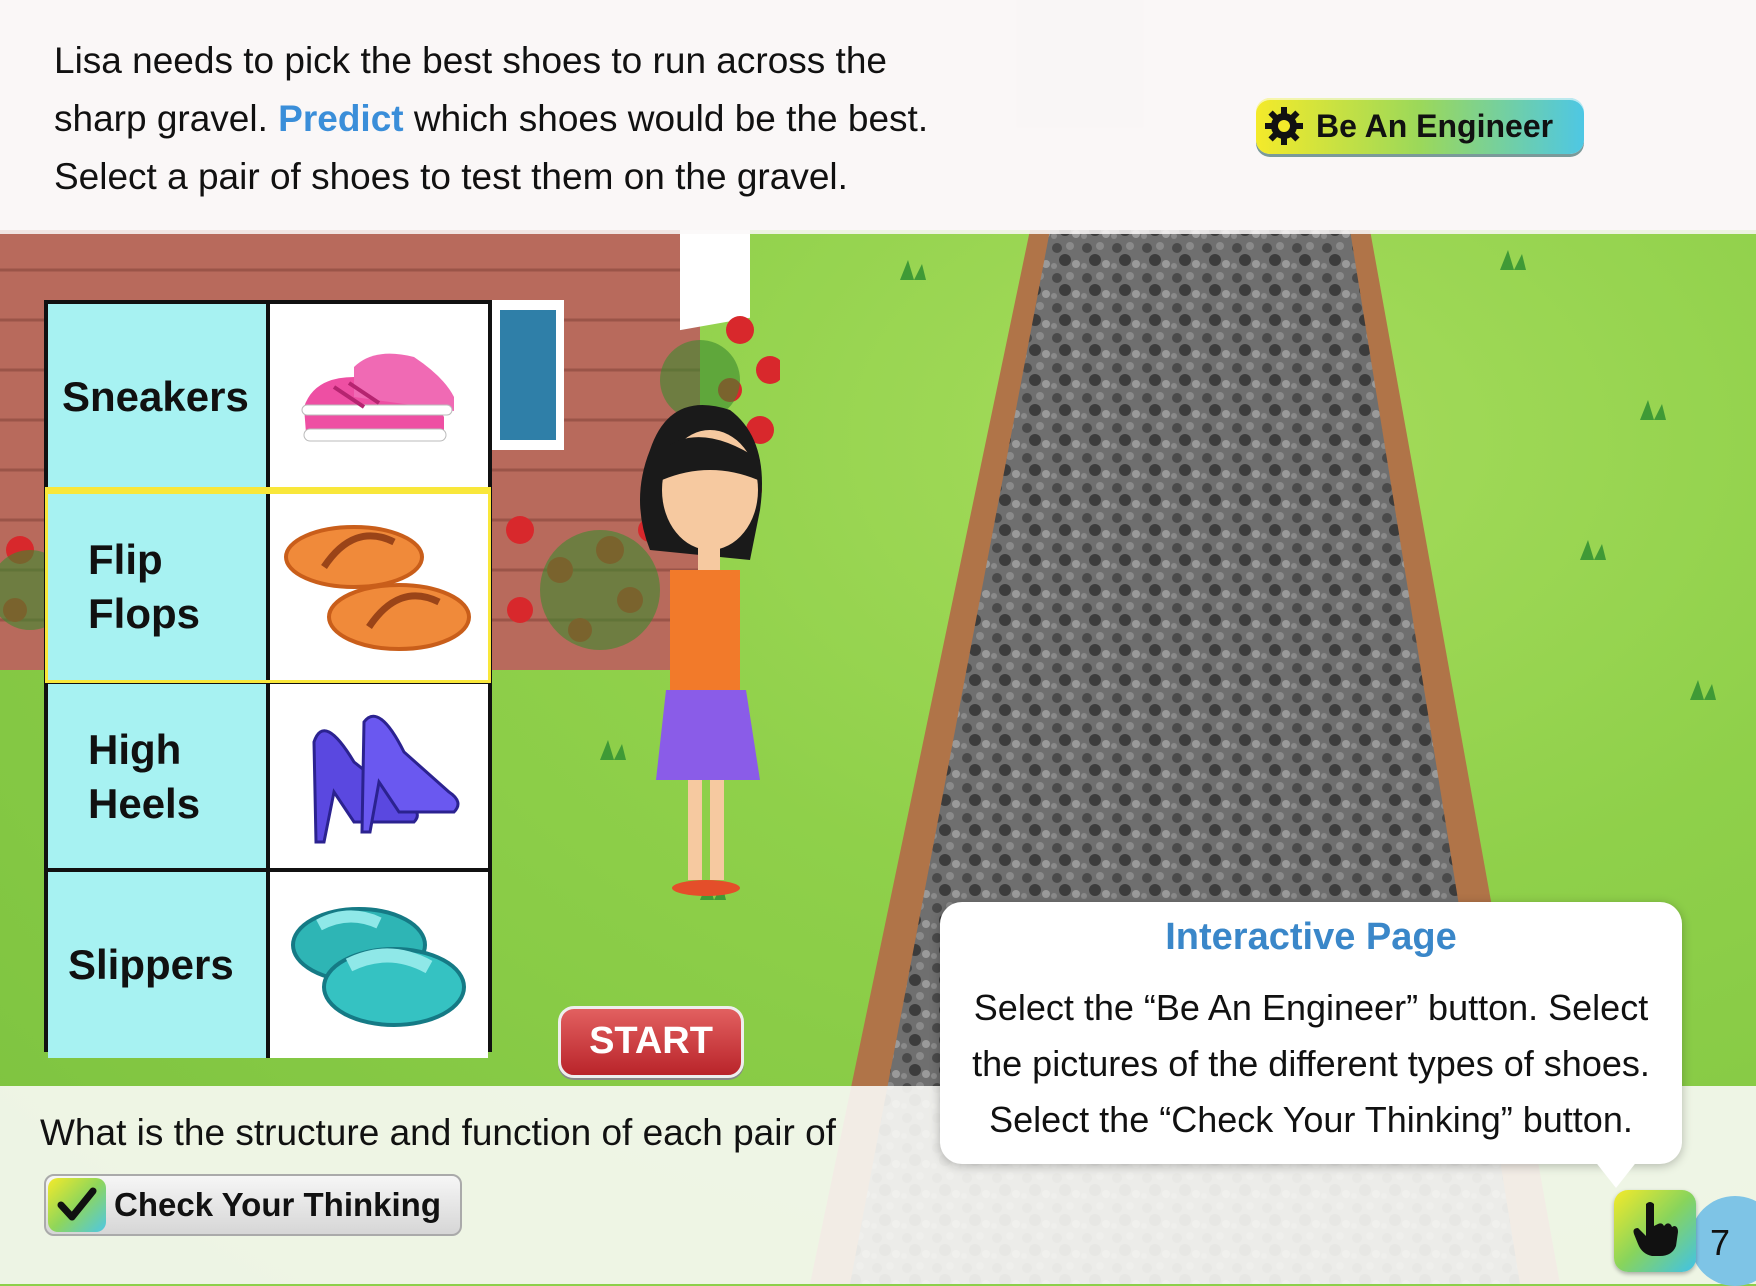 The width and height of the screenshot is (1756, 1286). I want to click on interactive-hand-button, so click(1655, 1231).